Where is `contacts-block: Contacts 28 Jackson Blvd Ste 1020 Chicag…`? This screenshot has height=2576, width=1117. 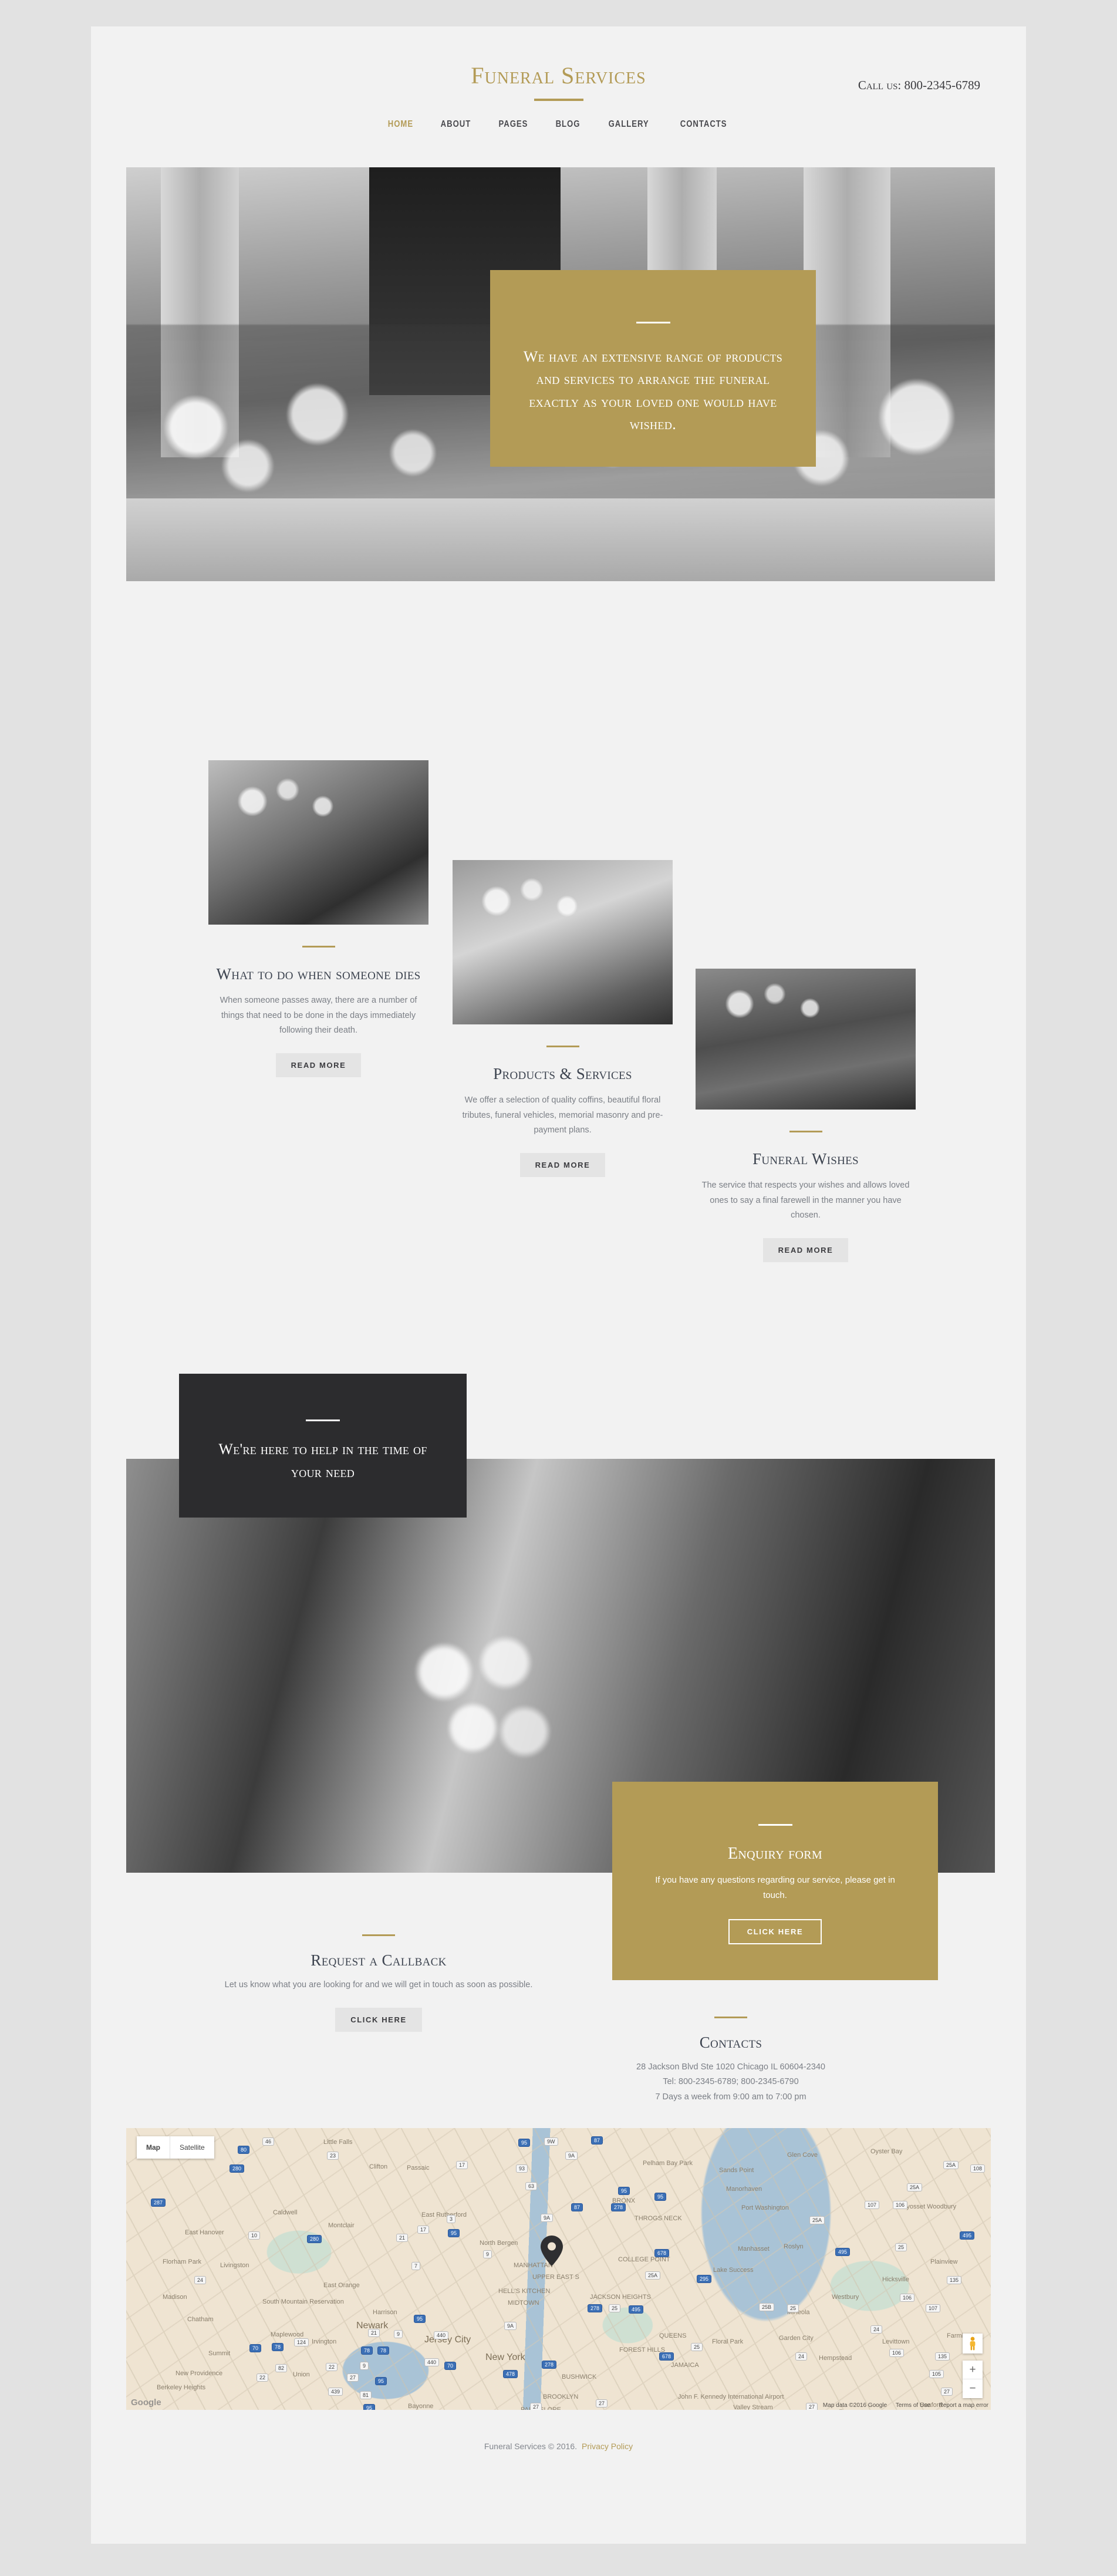 contacts-block: Contacts 28 Jackson Blvd Ste 1020 Chicag… is located at coordinates (731, 2061).